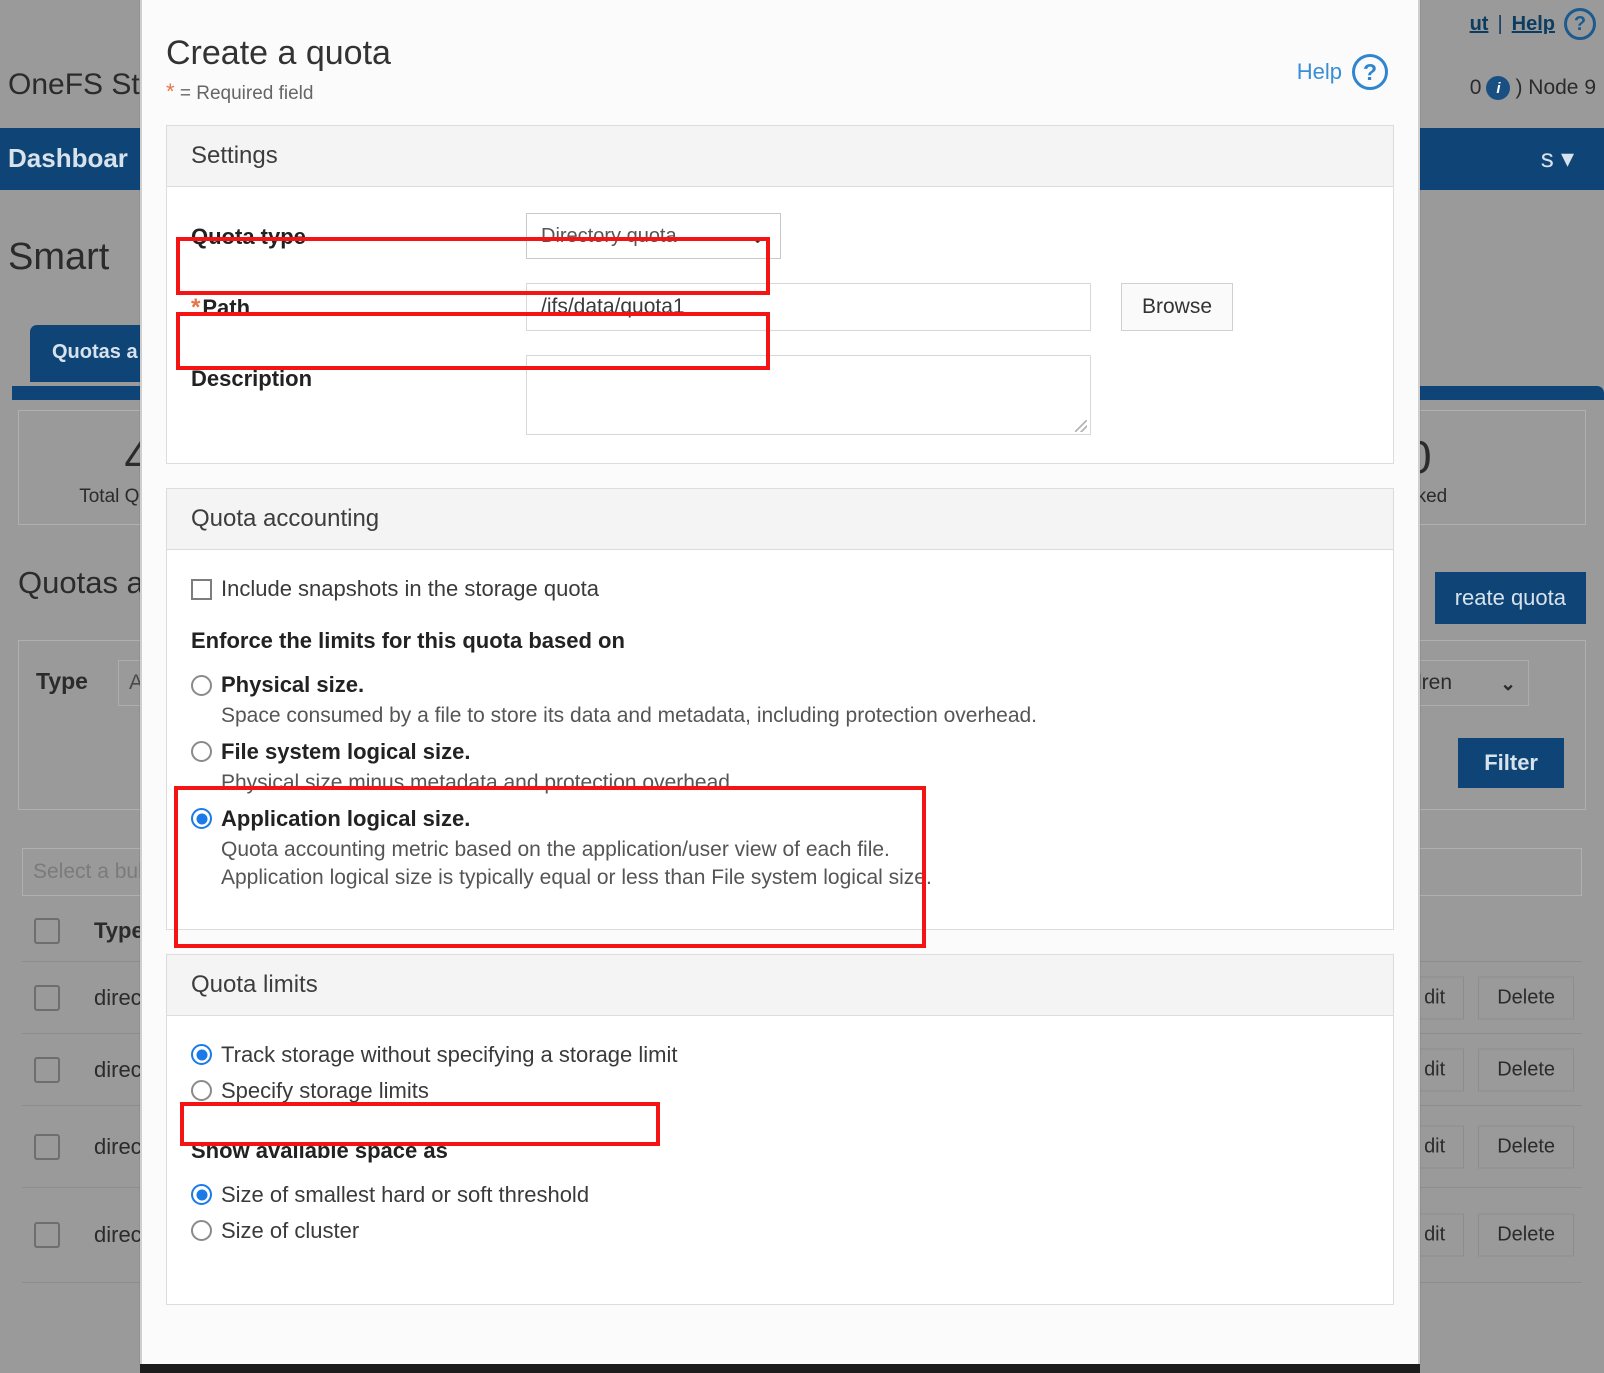 The image size is (1604, 1373). I want to click on size-of-cluster-label: Size of cluster, so click(290, 1230).